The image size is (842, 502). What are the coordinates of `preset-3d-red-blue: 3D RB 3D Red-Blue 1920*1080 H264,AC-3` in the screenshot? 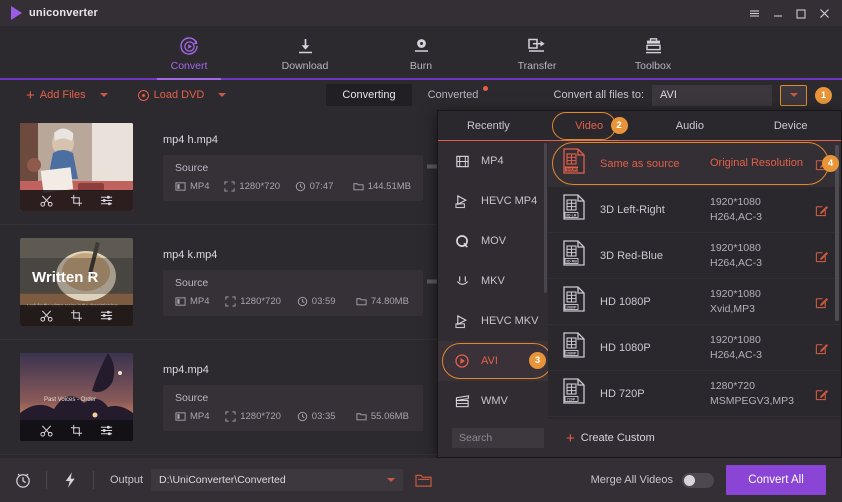 It's located at (694, 256).